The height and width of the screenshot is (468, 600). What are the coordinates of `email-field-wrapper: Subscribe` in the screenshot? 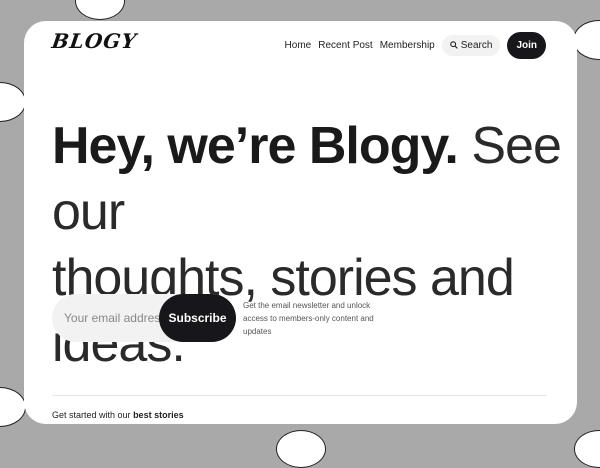 It's located at (144, 318).